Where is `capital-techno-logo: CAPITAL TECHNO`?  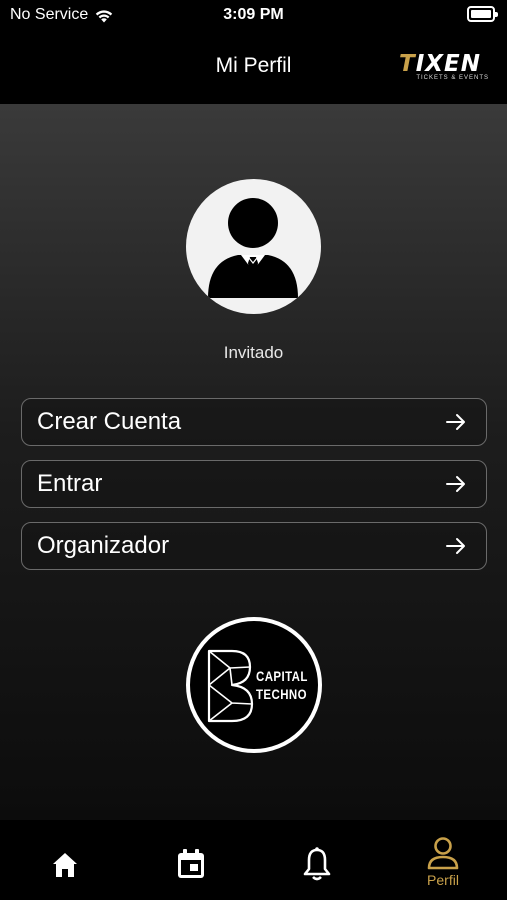 capital-techno-logo: CAPITAL TECHNO is located at coordinates (254, 685).